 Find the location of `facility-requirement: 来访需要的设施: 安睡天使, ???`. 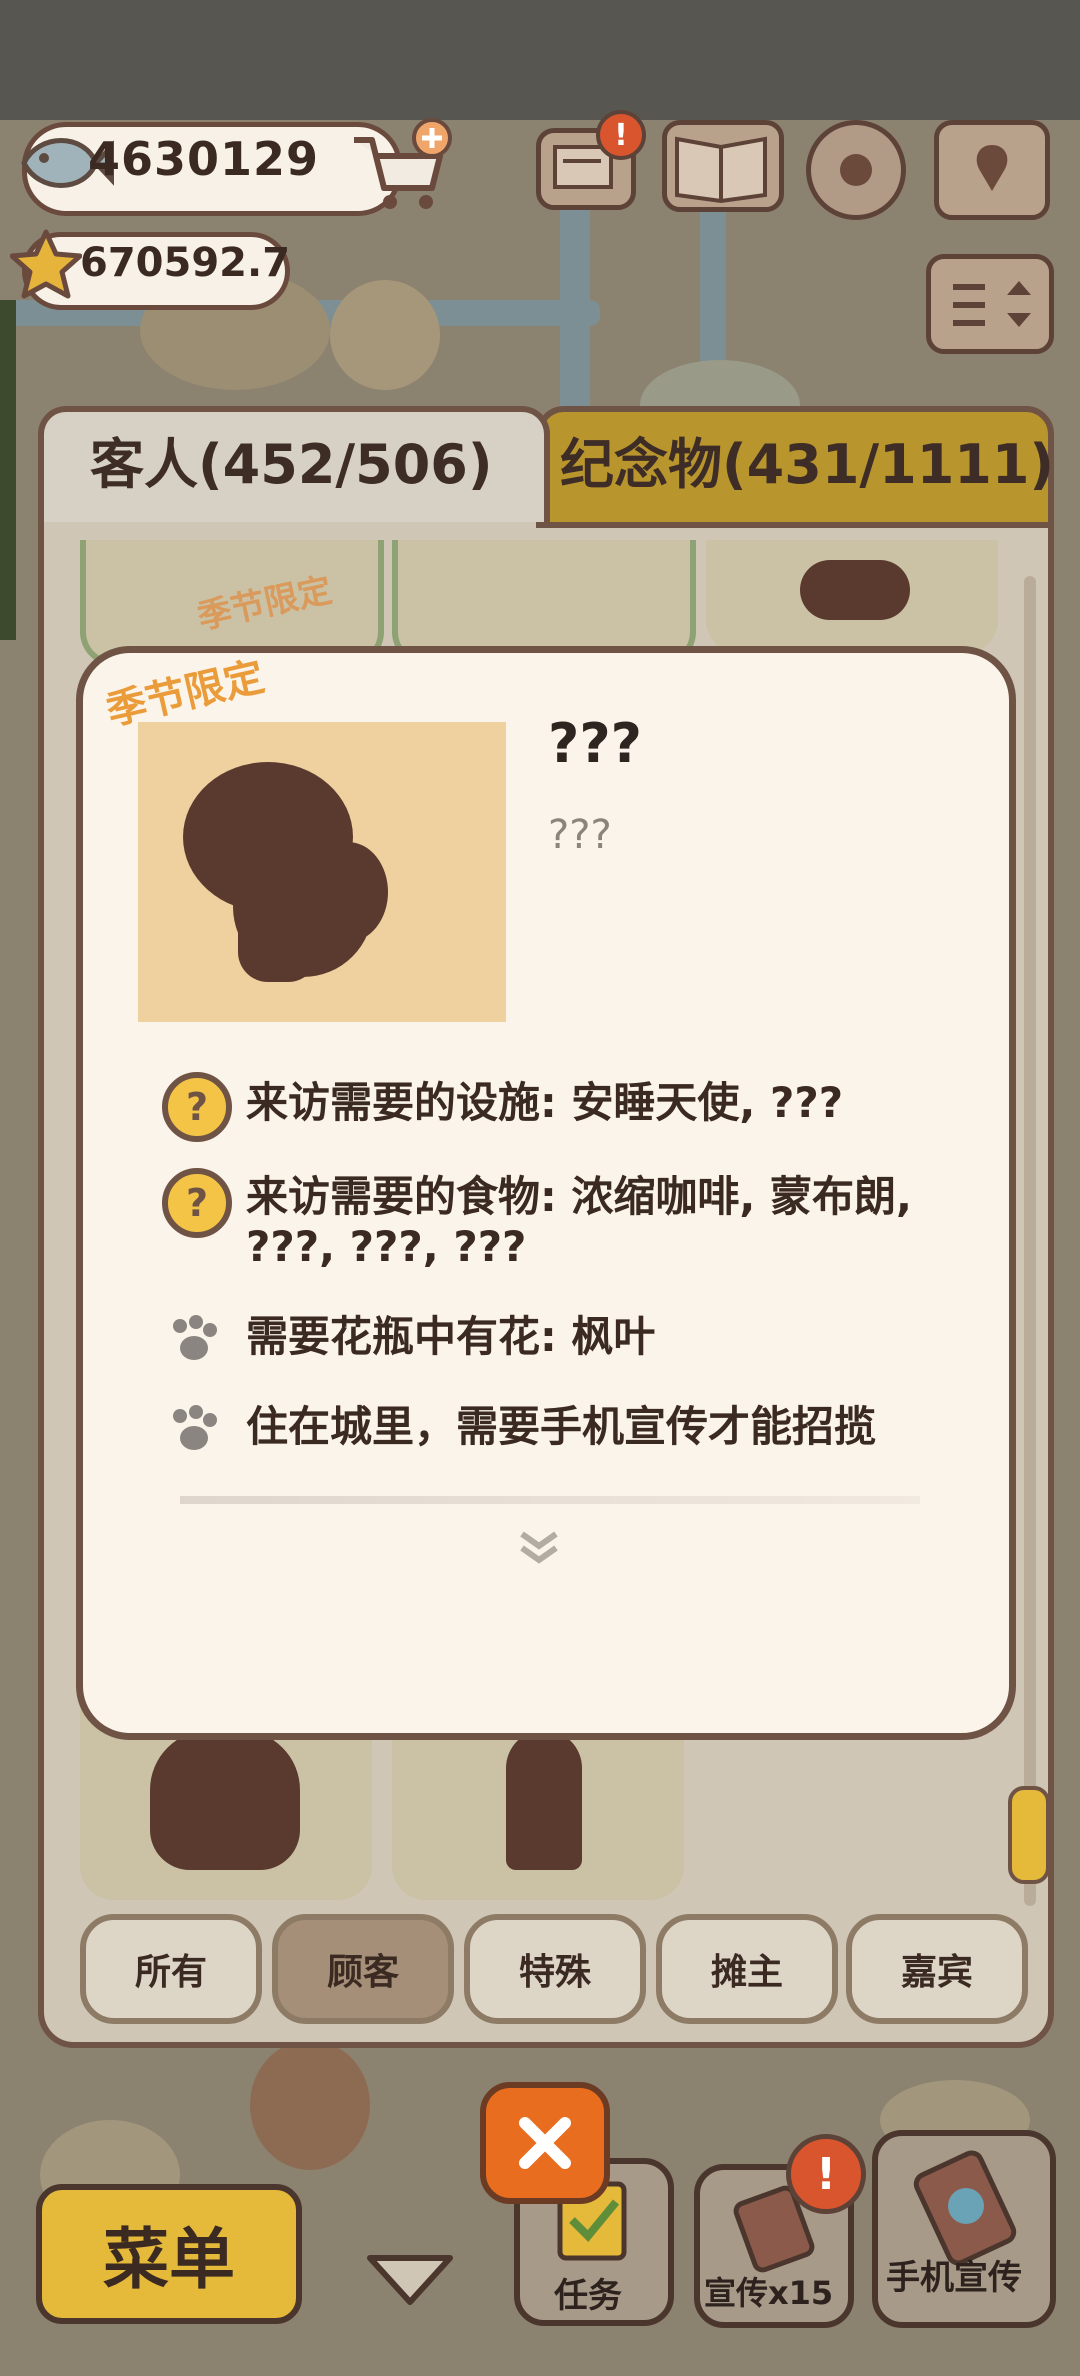

facility-requirement: 来访需要的设施: 安睡天使, ??? is located at coordinates (545, 1102).